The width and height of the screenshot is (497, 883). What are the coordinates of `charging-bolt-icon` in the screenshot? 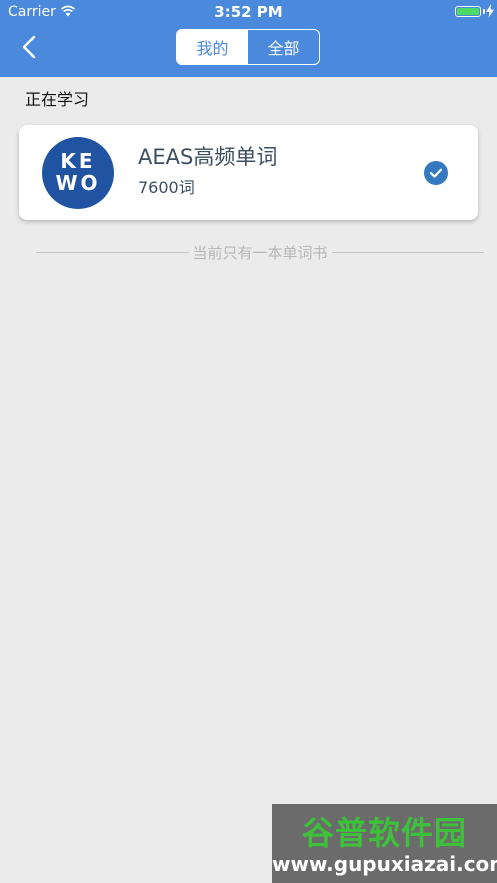 It's located at (490, 11).